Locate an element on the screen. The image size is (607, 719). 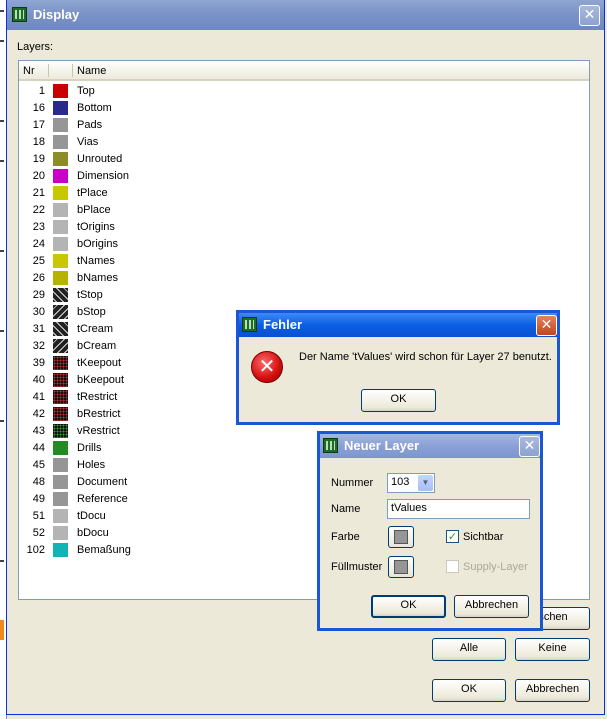
visible-label: Sichtbar is located at coordinates (483, 537).